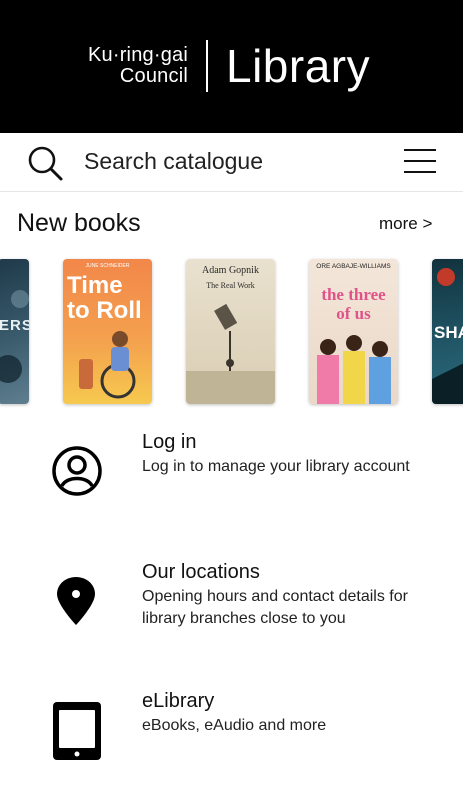  What do you see at coordinates (178, 701) in the screenshot?
I see `row-title: eLibrary` at bounding box center [178, 701].